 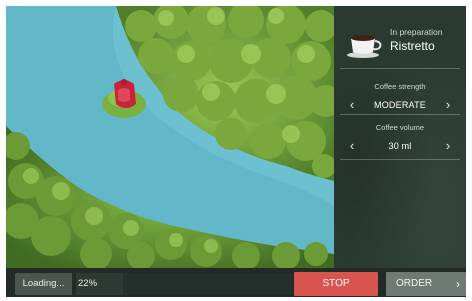 I want to click on coffee-volume-label: Coffee volume, so click(x=400, y=127).